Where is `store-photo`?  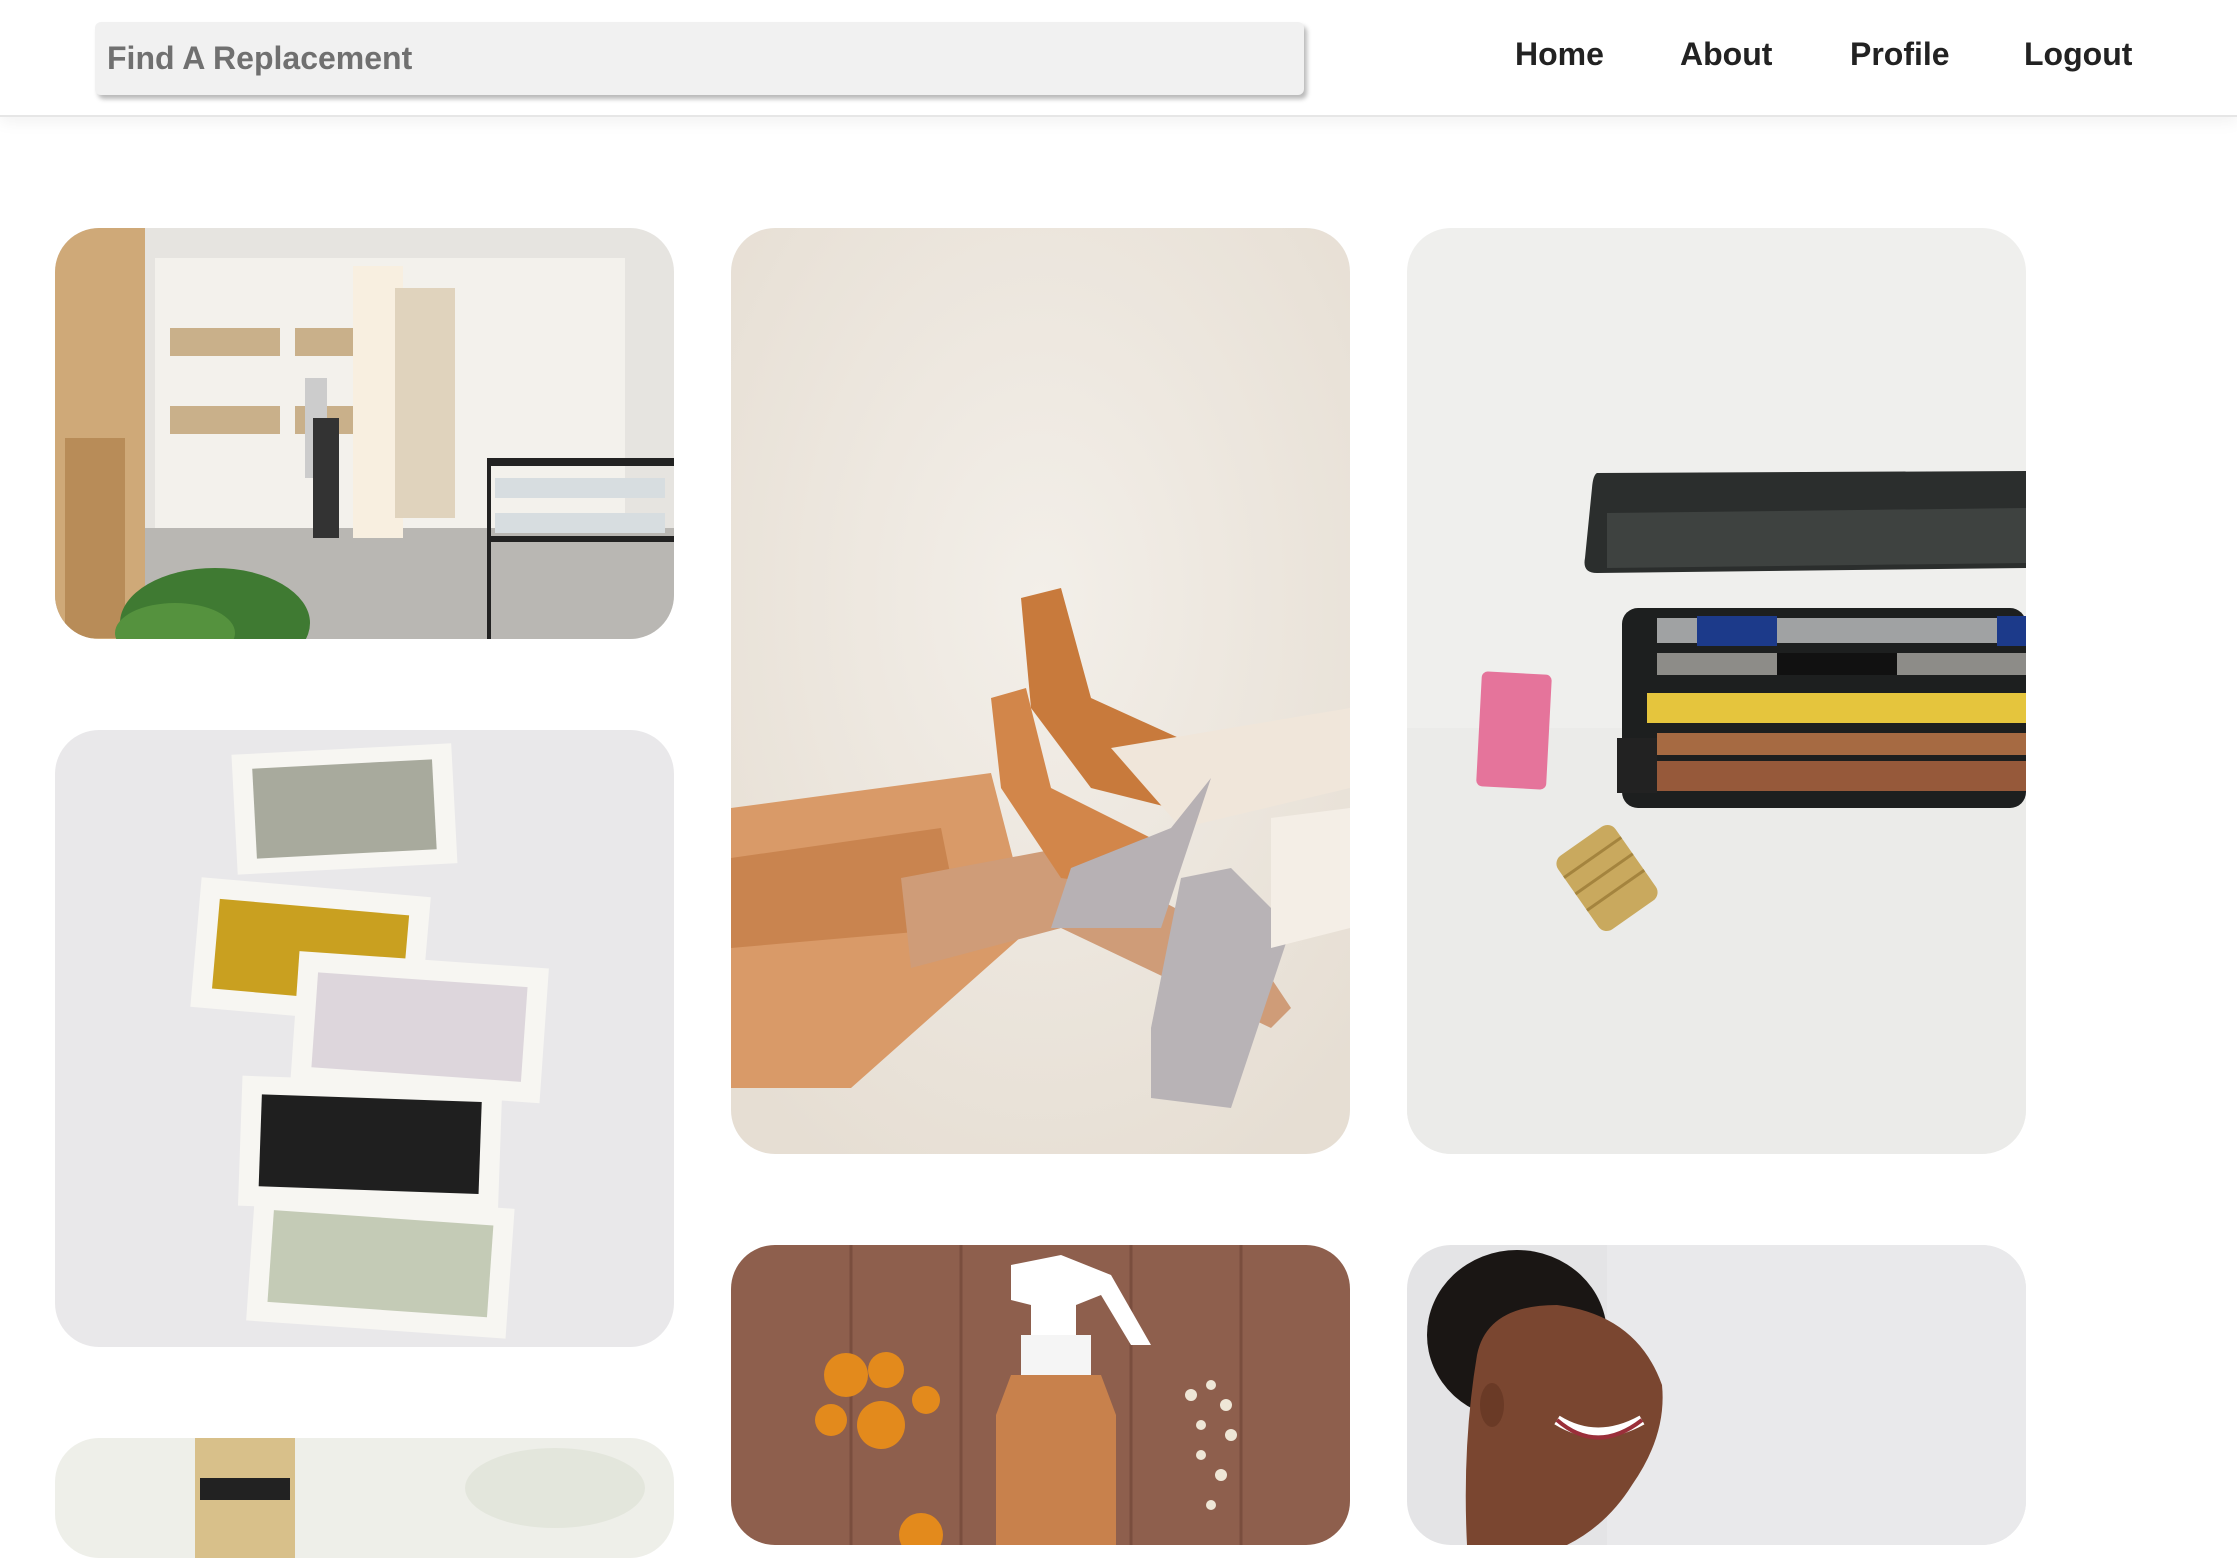 store-photo is located at coordinates (364, 433).